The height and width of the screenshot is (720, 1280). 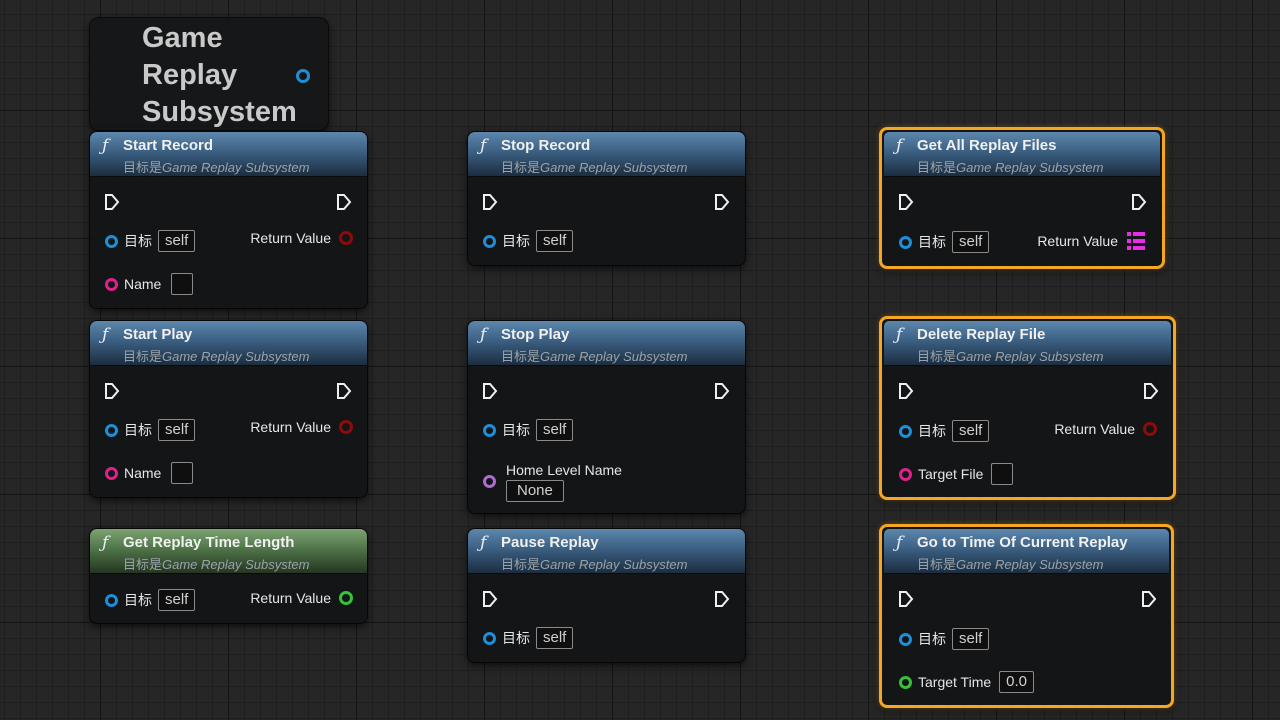 I want to click on node-title: Delete Replay File, so click(x=981, y=334).